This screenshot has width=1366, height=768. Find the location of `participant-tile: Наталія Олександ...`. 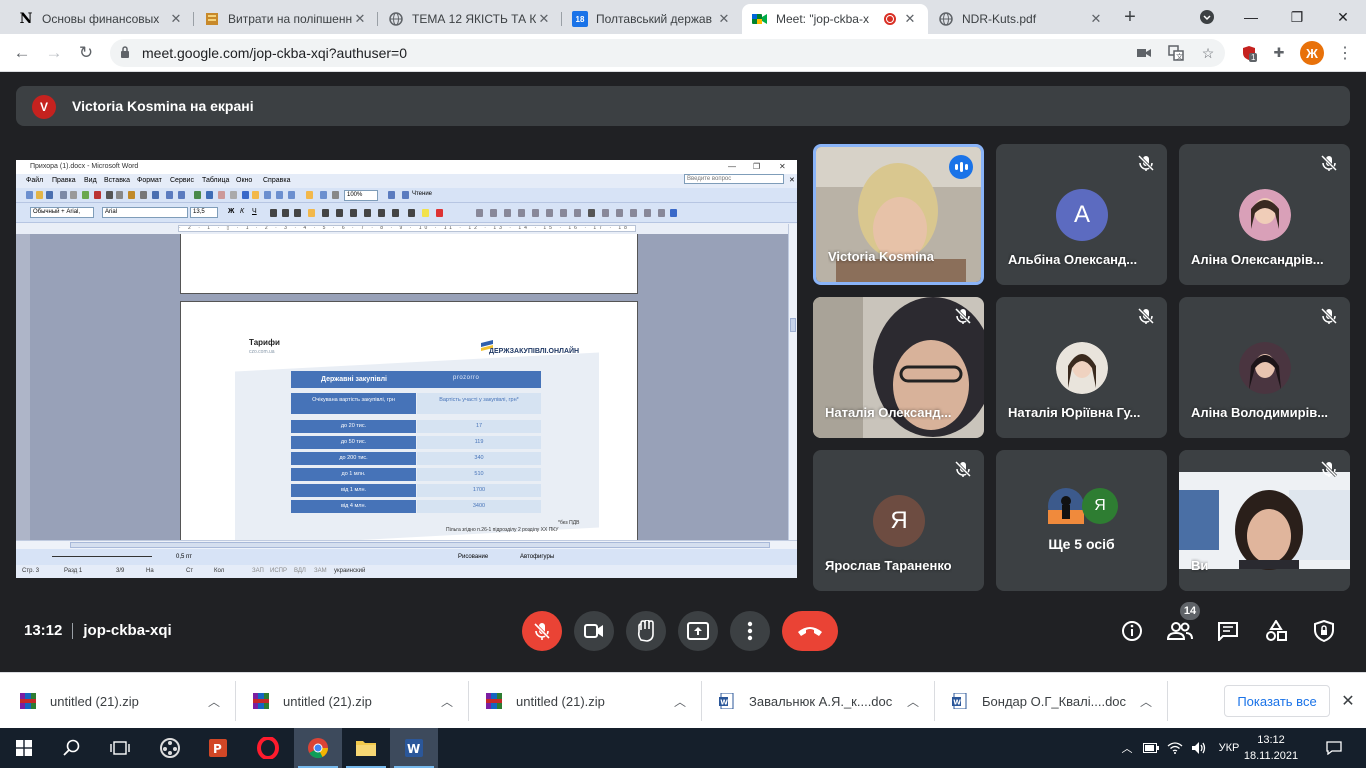

participant-tile: Наталія Олександ... is located at coordinates (898, 367).